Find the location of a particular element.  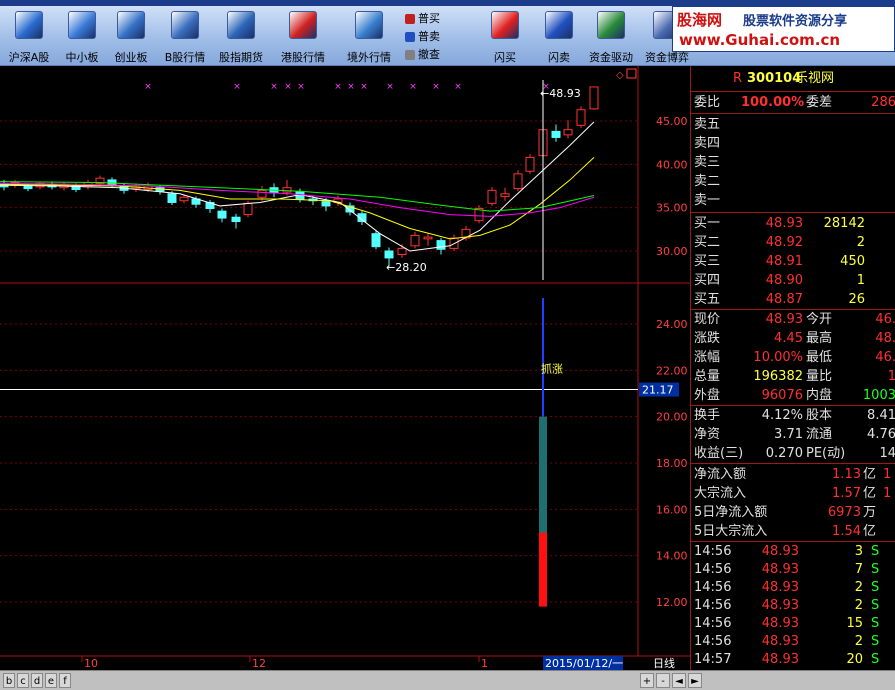

toolbar-button-fund-drive: 资金驱动 is located at coordinates (611, 36).